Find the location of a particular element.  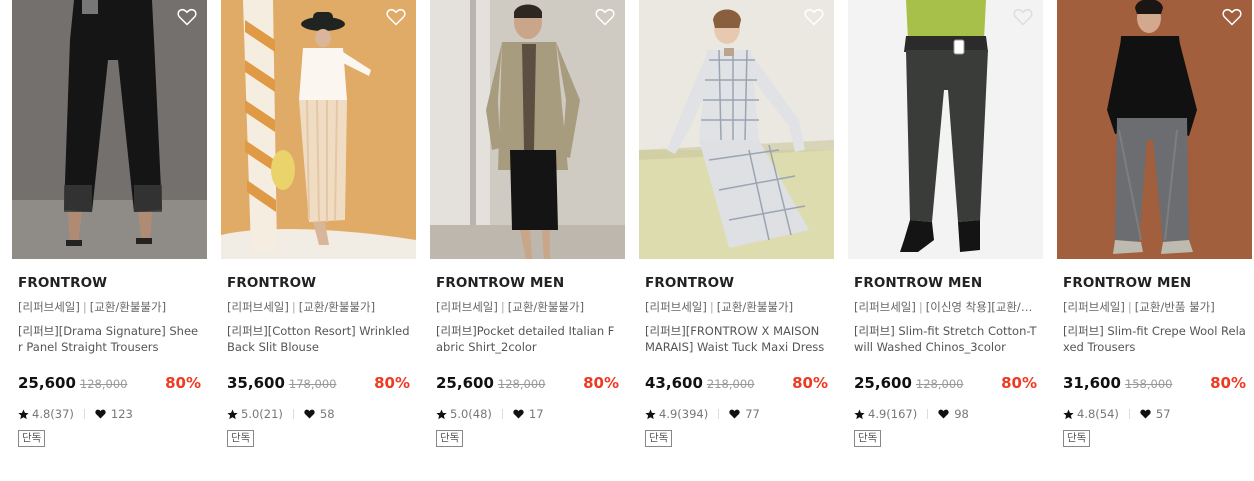

like-count: 98 is located at coordinates (961, 414).